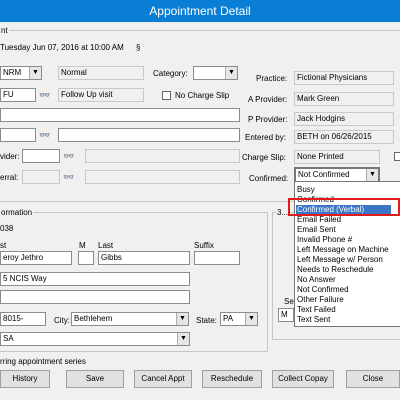 The width and height of the screenshot is (400, 400). Describe the element at coordinates (62, 47) in the screenshot. I see `appointment-date: Tuesday Jun 07, 2016 at 10:00 AM` at that location.